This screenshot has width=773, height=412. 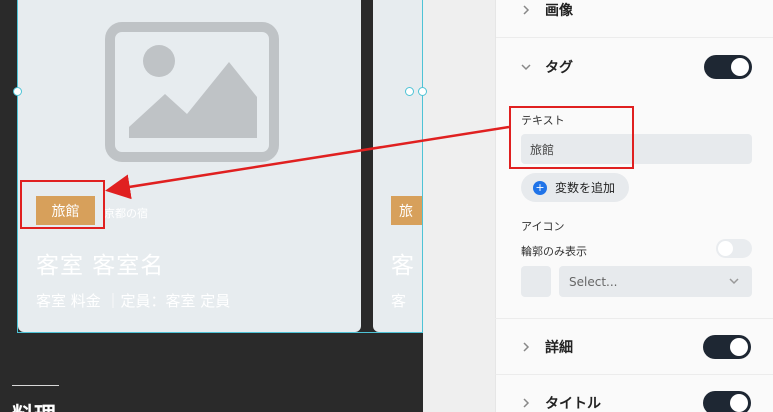 I want to click on highlight-box-tag, so click(x=62, y=204).